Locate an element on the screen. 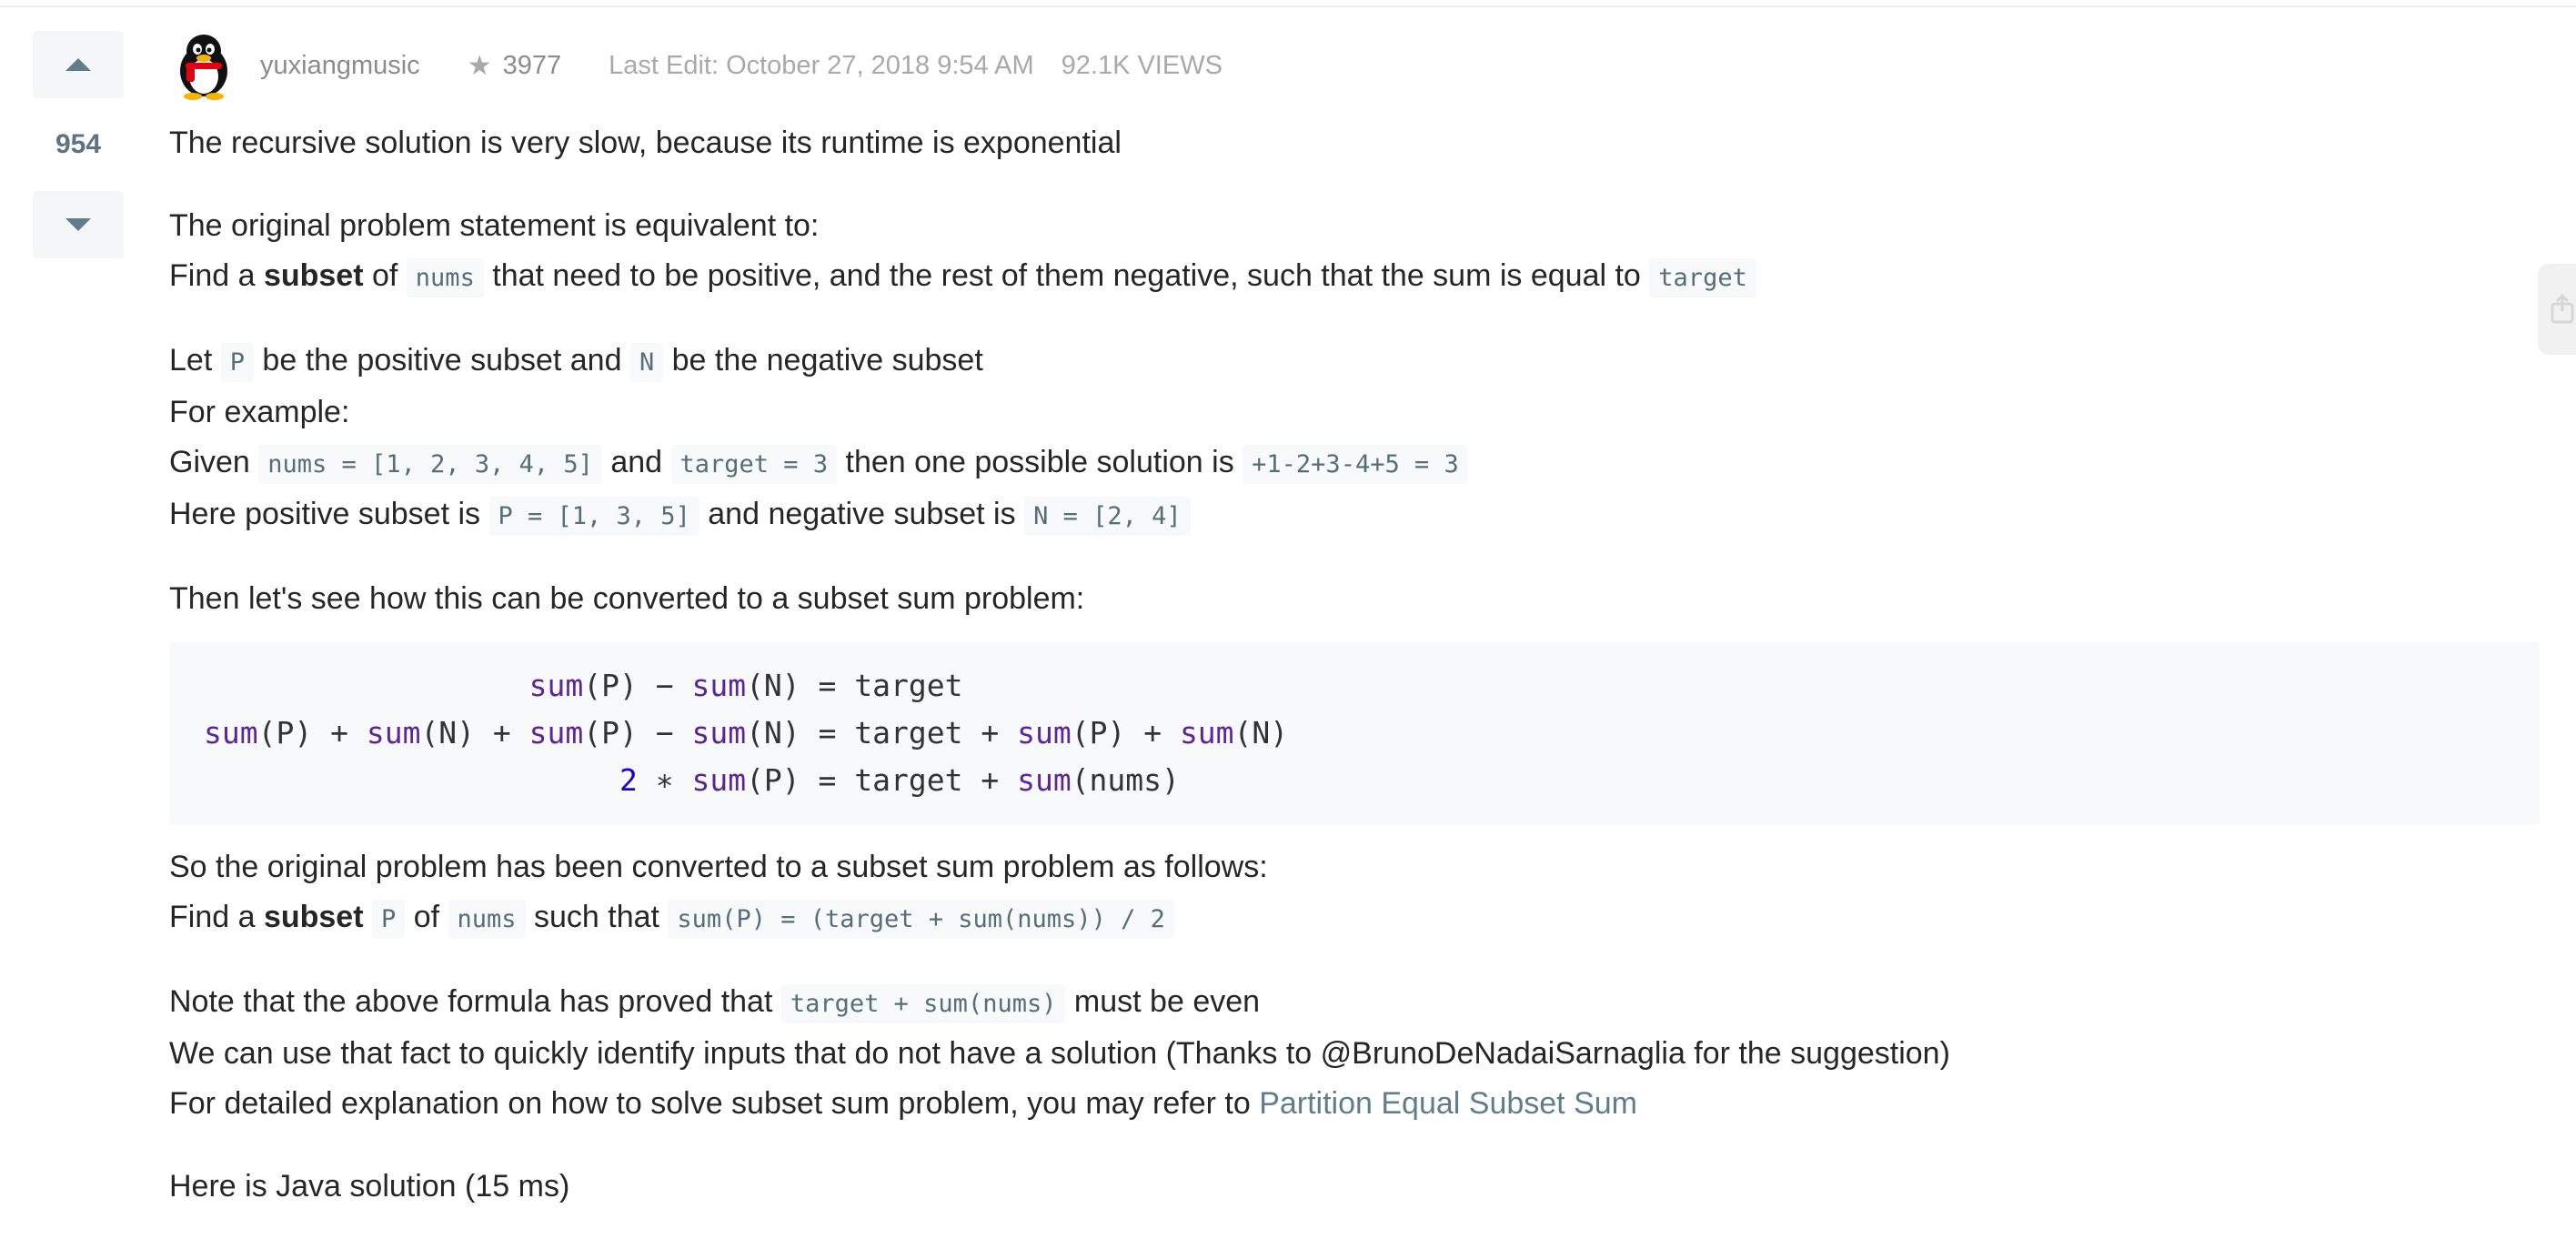 The image size is (2576, 1259). text: must be even is located at coordinates (1163, 1001).